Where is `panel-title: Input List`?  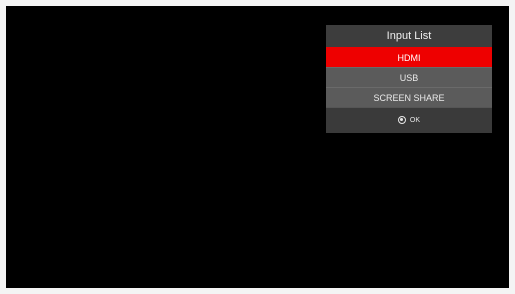 panel-title: Input List is located at coordinates (409, 36).